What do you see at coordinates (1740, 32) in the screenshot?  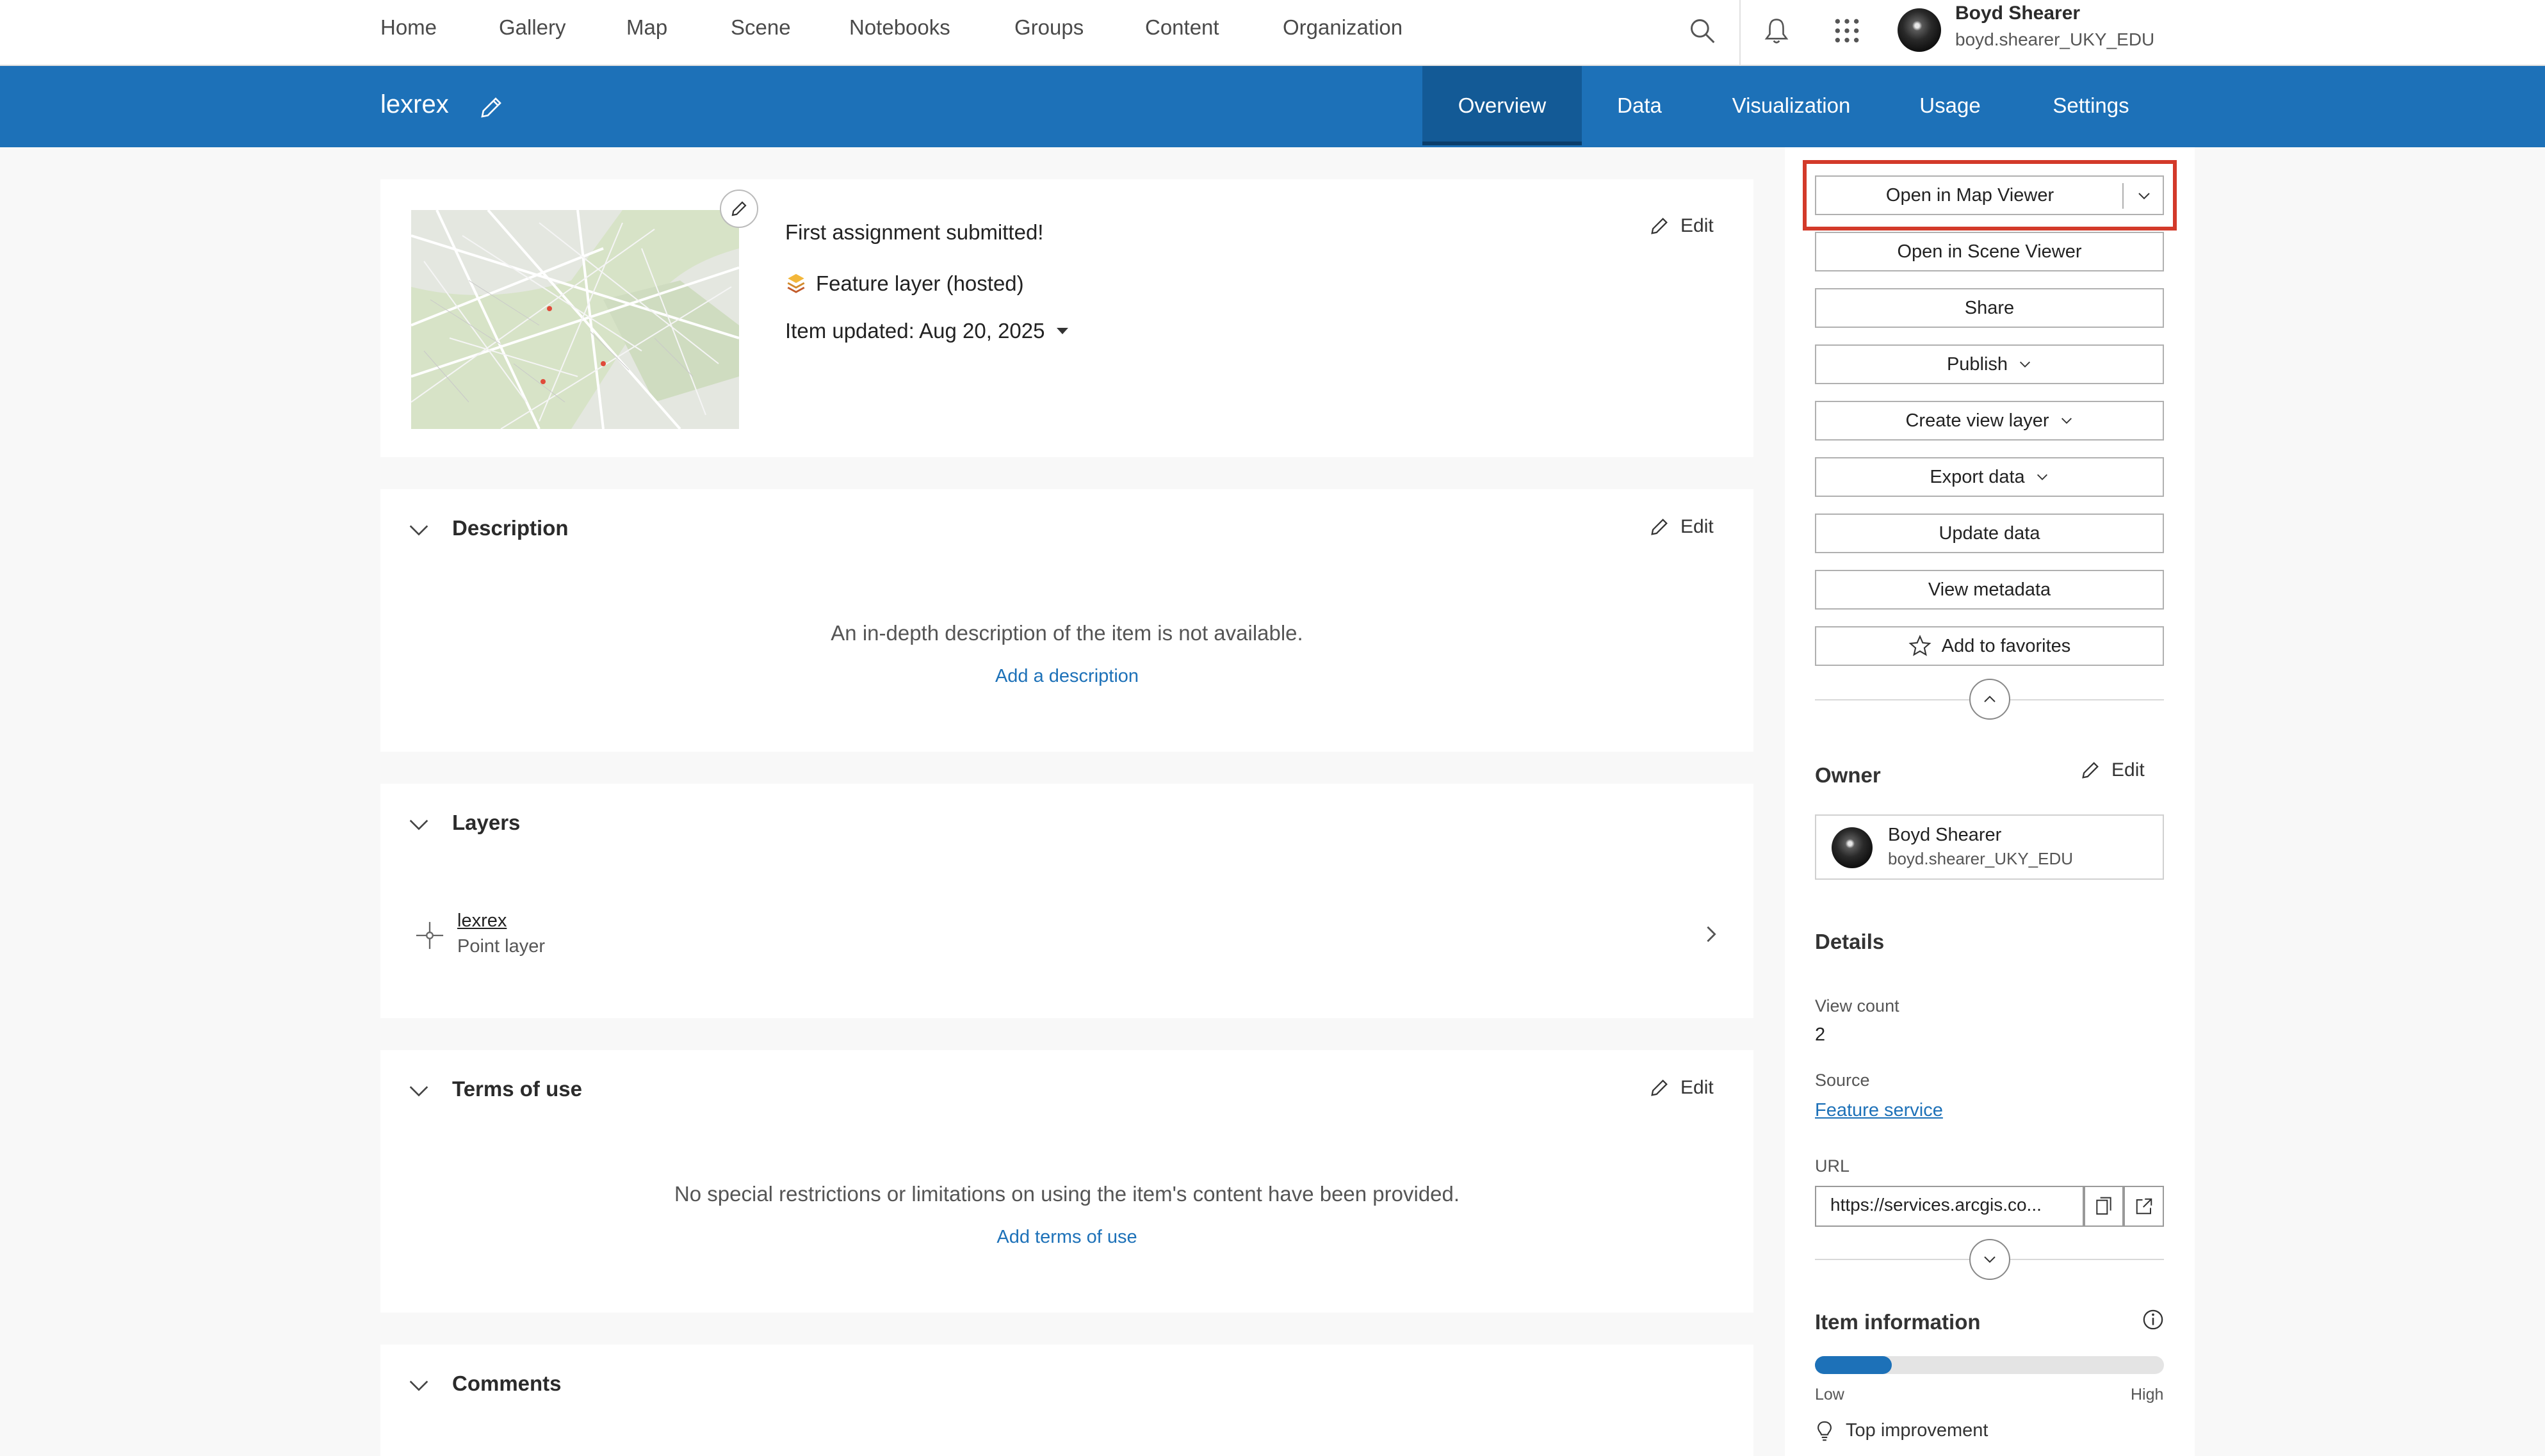 I see `nav-divider` at bounding box center [1740, 32].